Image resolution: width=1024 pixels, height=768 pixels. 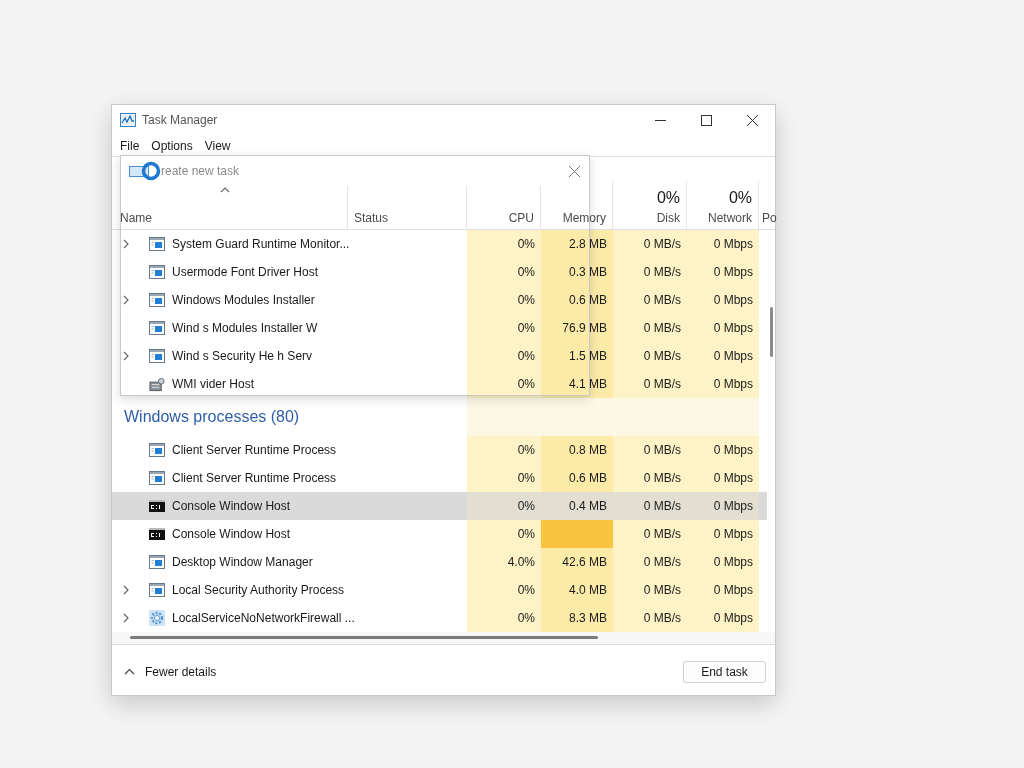 What do you see at coordinates (439, 384) in the screenshot?
I see `process-row: WMI vider Host 0% 4.1 MB 0 MB/s 0 Mbps` at bounding box center [439, 384].